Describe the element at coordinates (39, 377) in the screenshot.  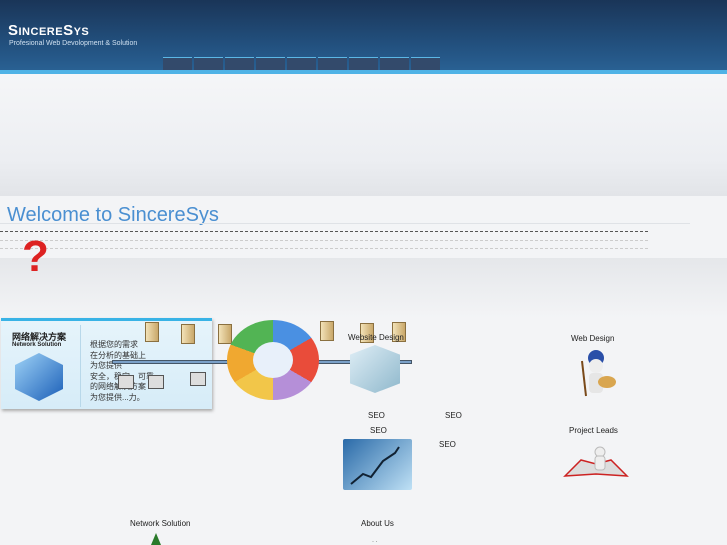
I see `cube-icon` at that location.